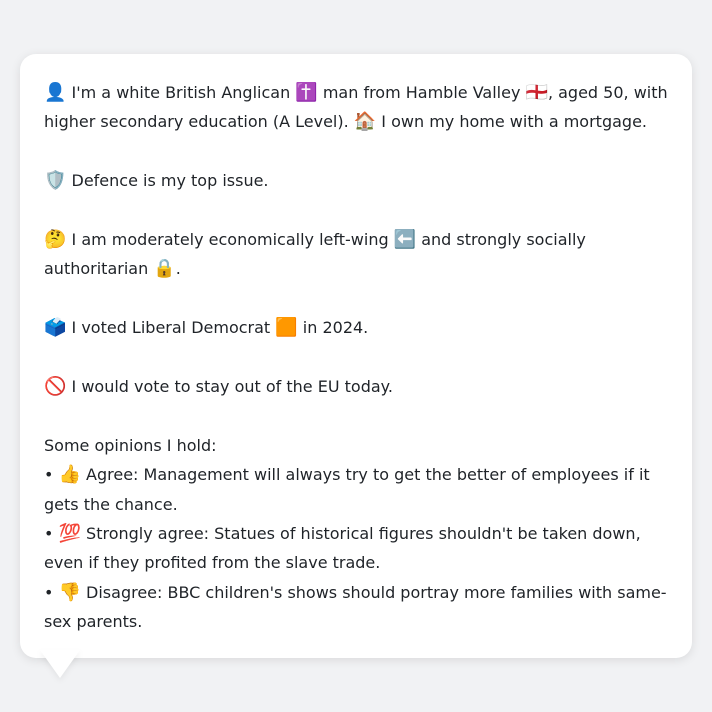 The width and height of the screenshot is (712, 712). I want to click on ballot-box-icon: 🗳️, so click(55, 328).